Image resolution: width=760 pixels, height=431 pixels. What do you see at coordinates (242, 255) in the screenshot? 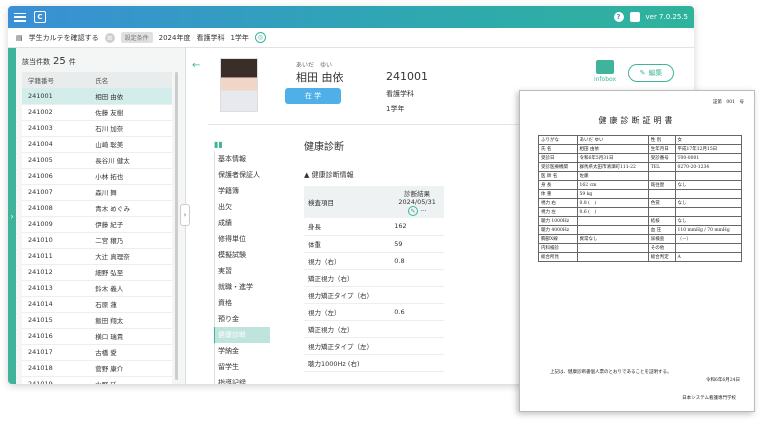
I see `menu-item: 模擬試験` at bounding box center [242, 255].